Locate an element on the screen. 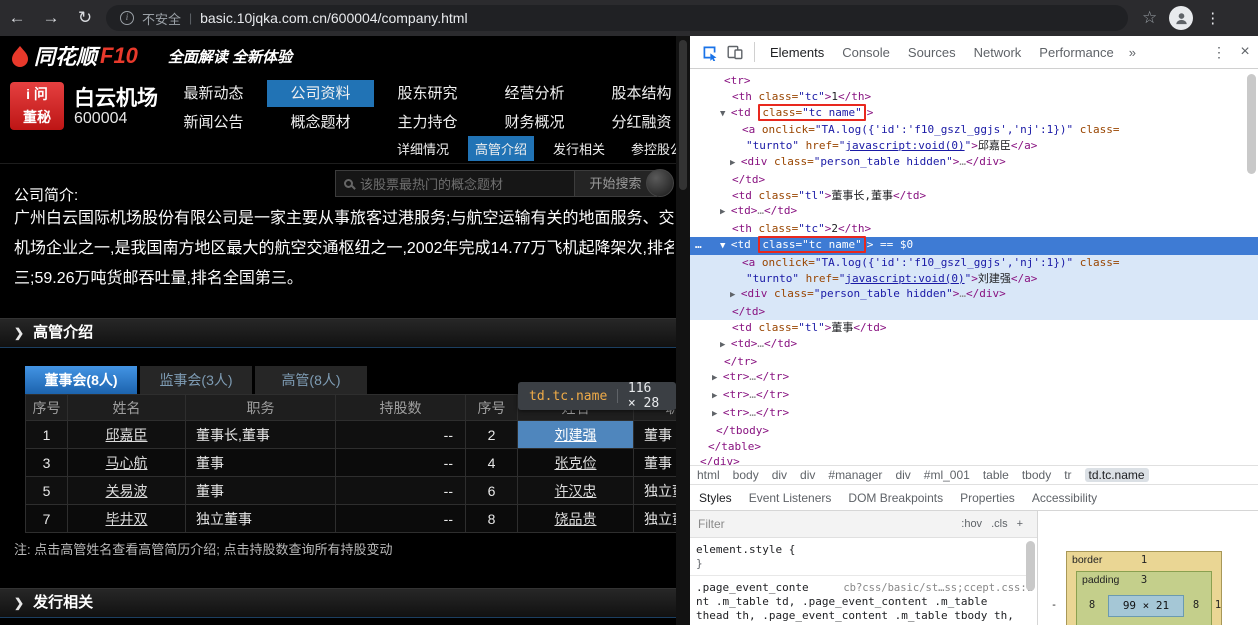 This screenshot has width=1258, height=625. box-model-content-box: 99 × 21 is located at coordinates (1146, 606).